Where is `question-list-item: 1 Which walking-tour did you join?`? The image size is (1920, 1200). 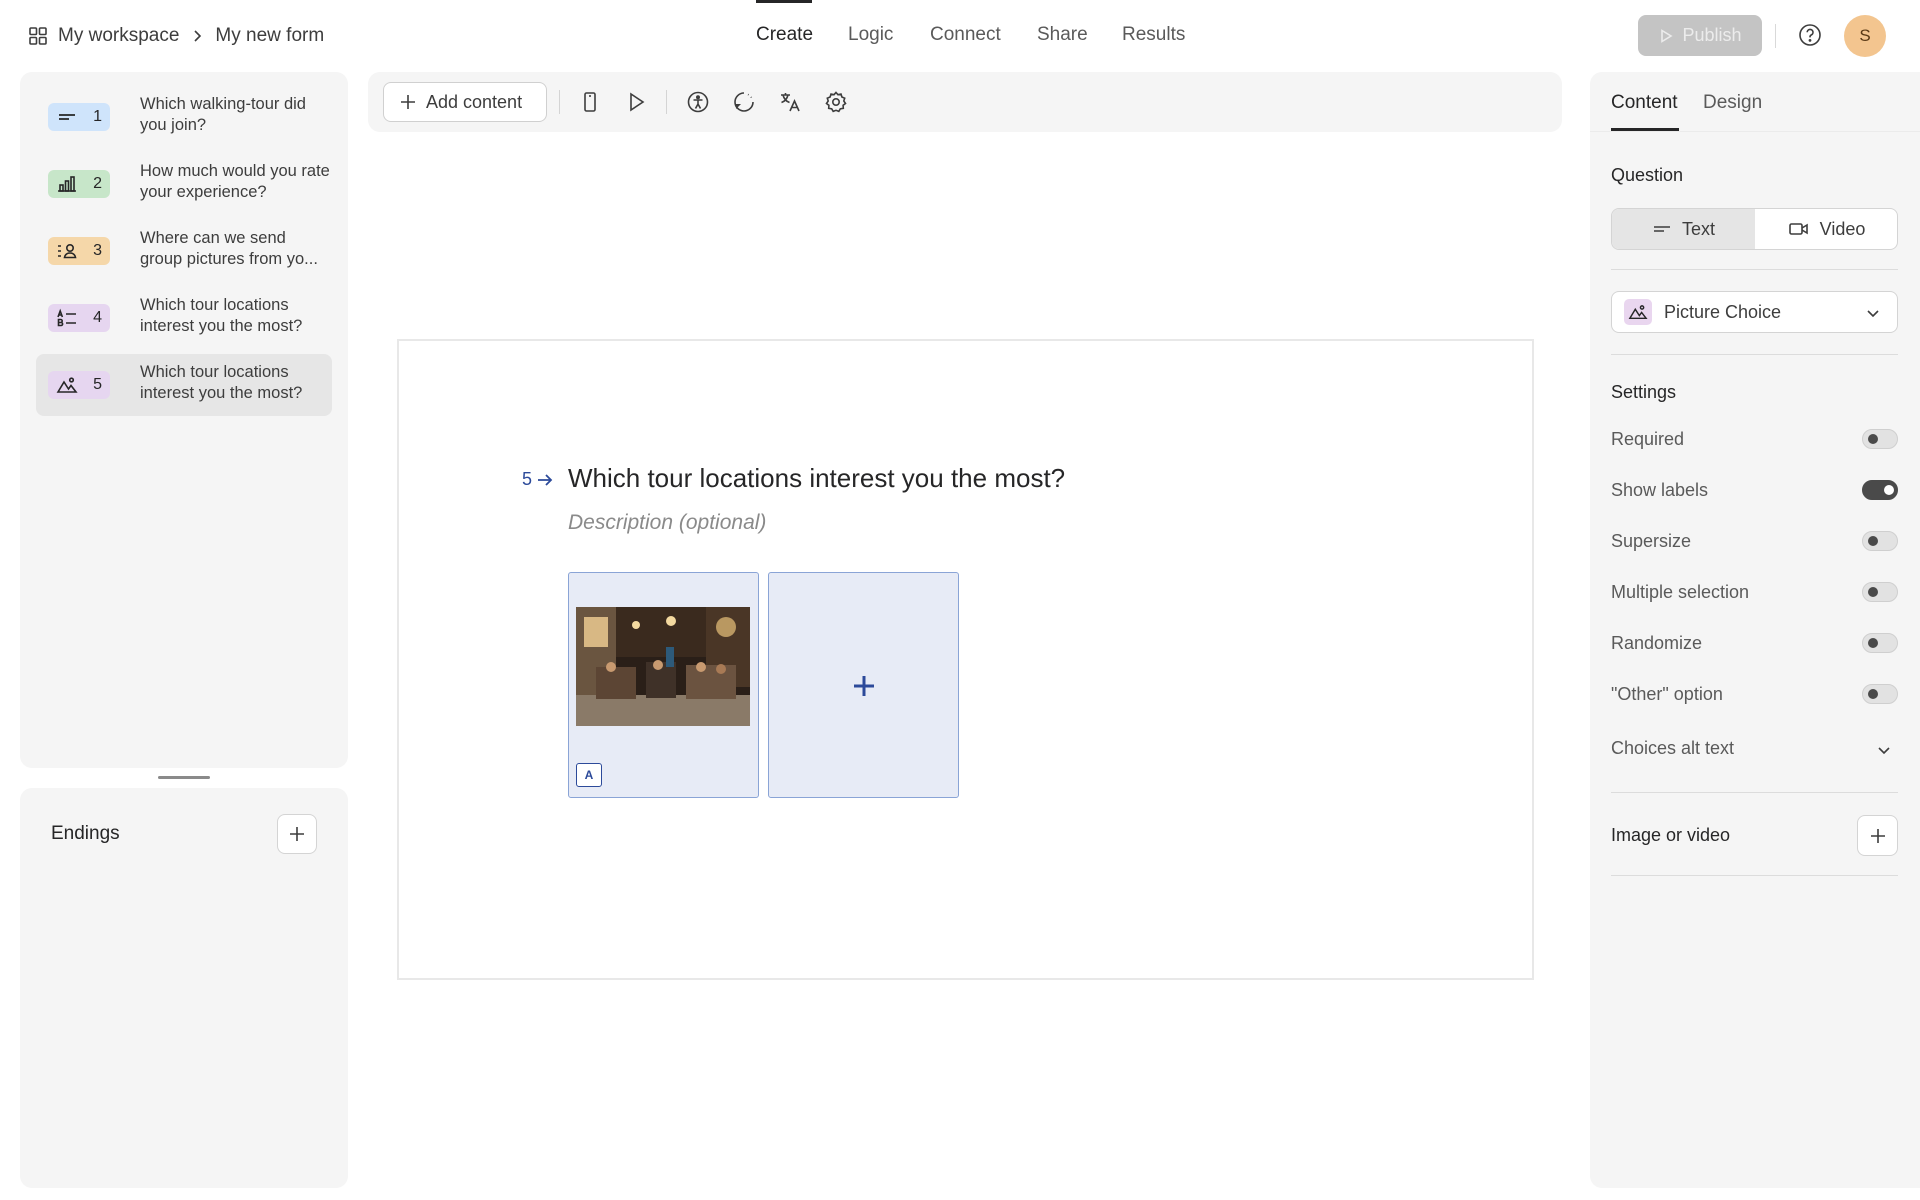
question-list-item: 1 Which walking-tour did you join? is located at coordinates (184, 117).